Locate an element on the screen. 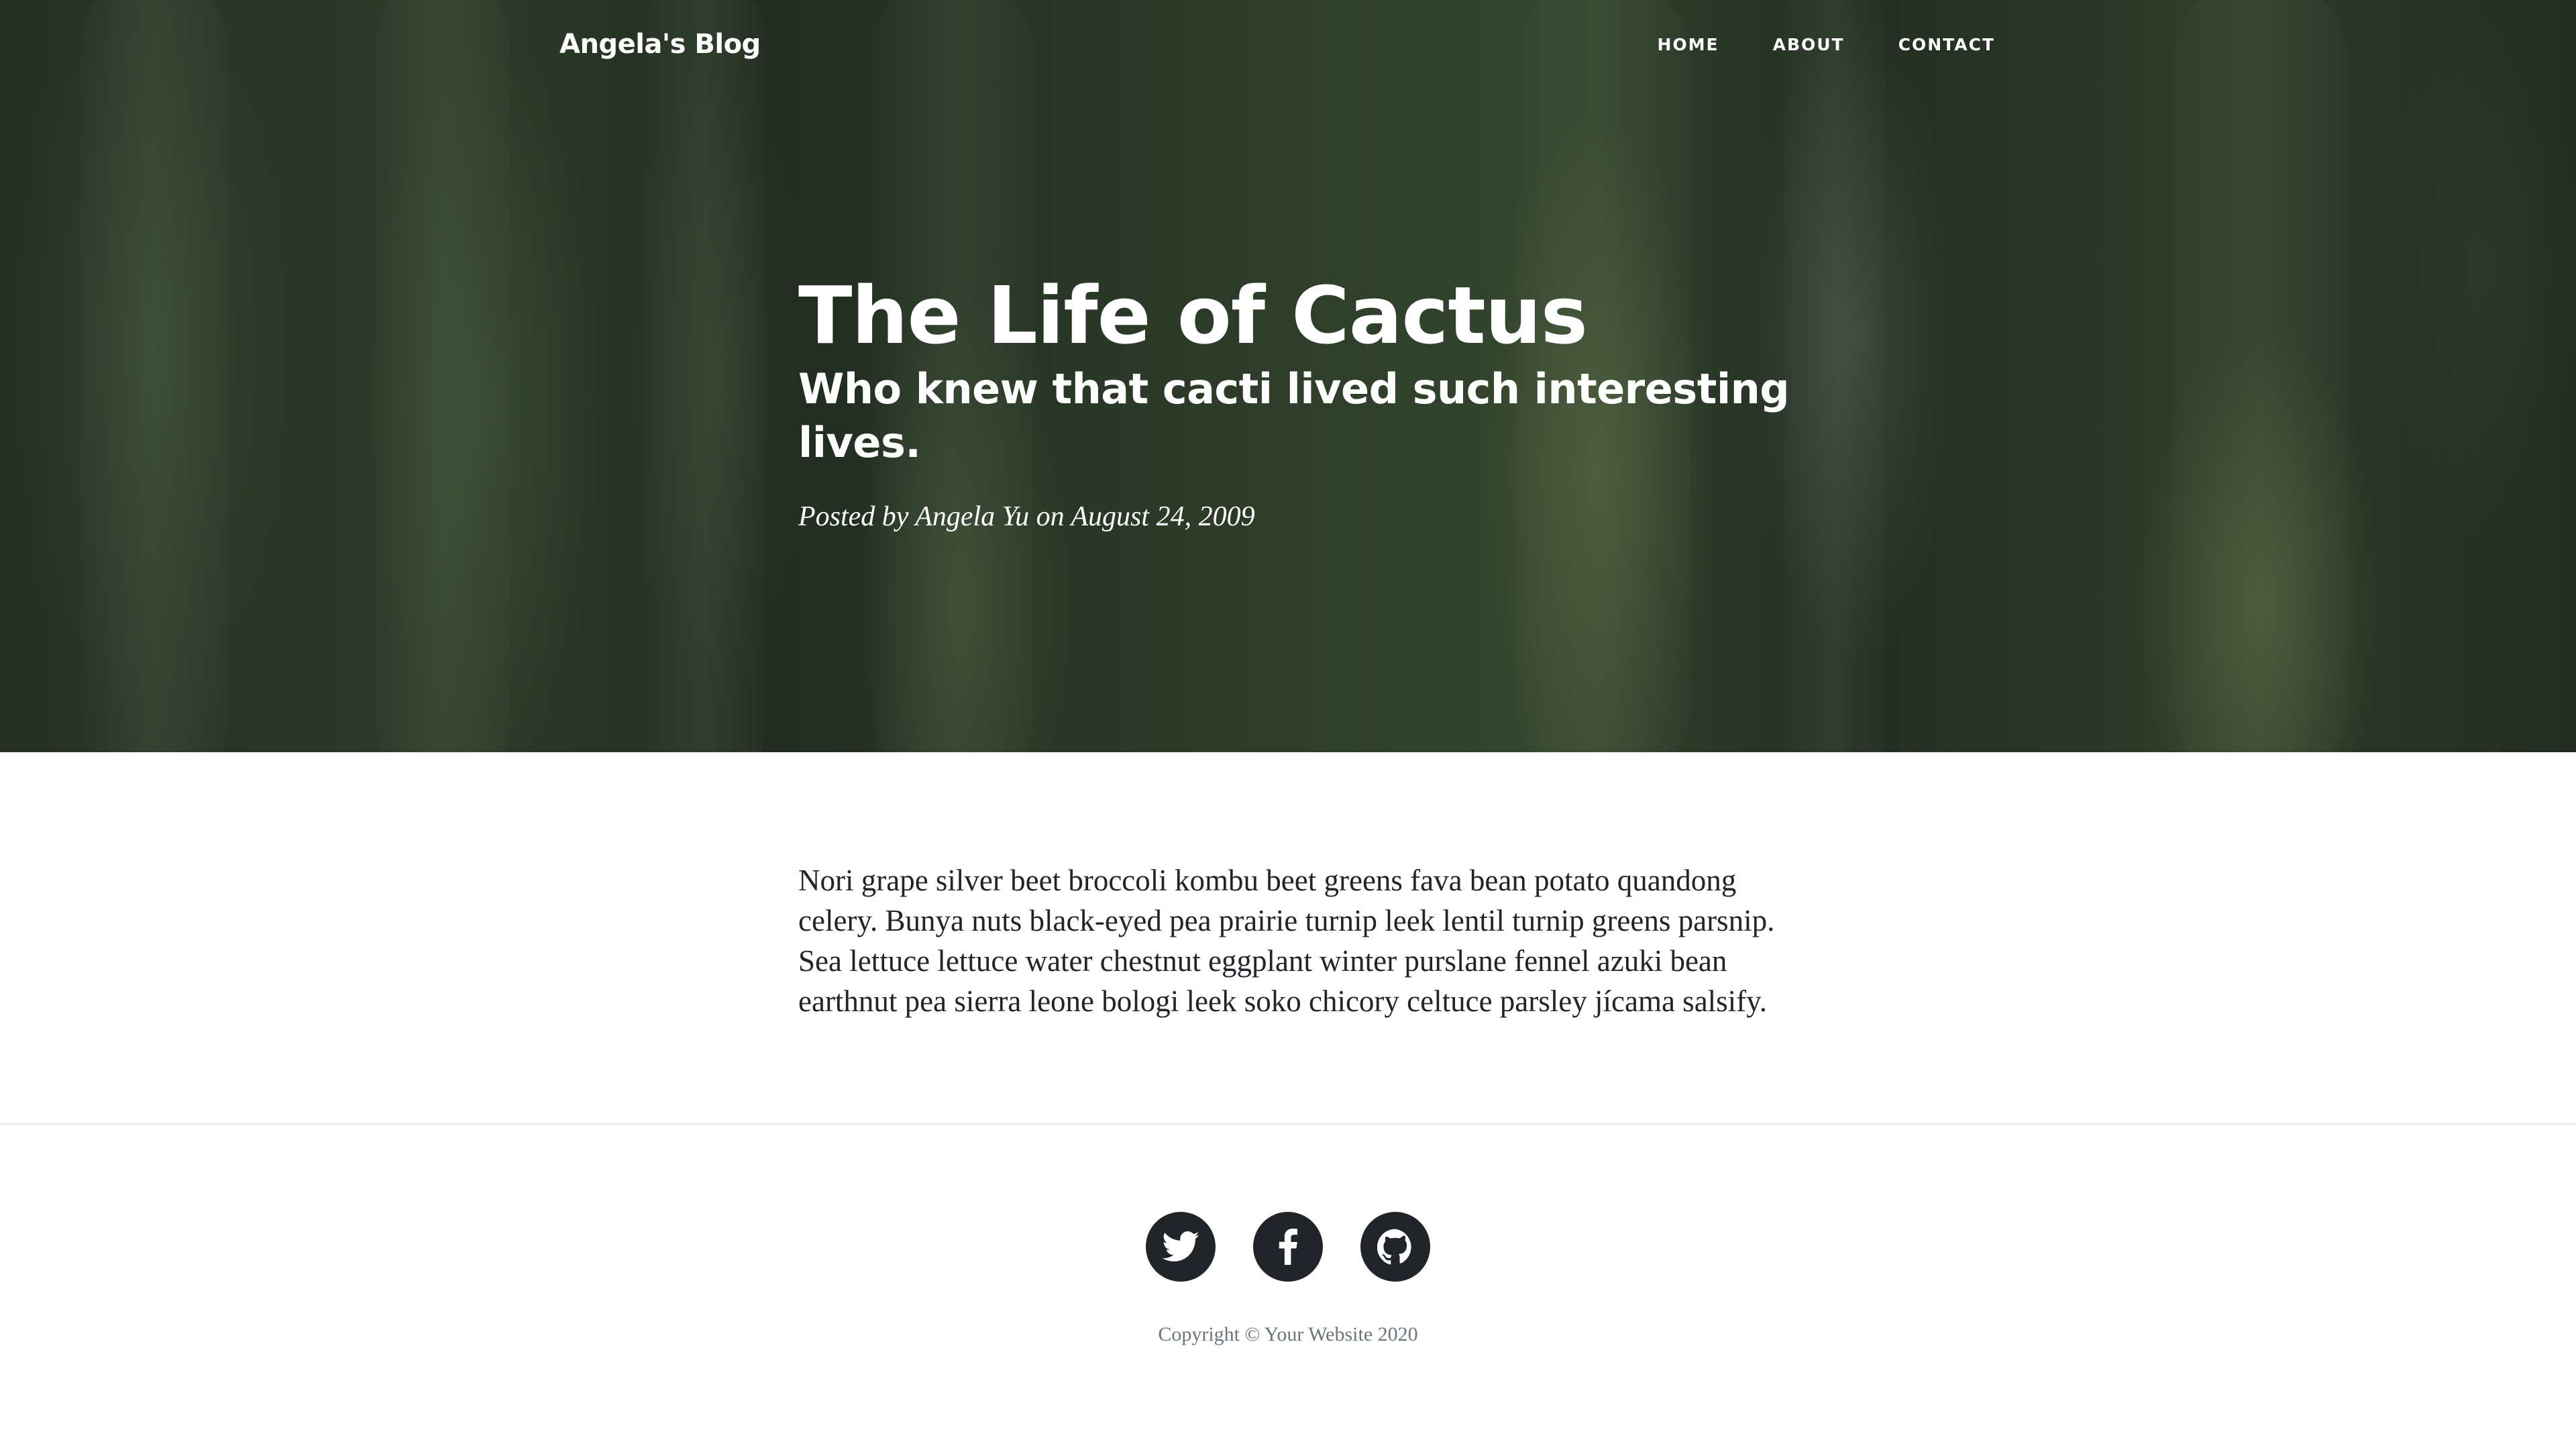  nav-links: HOME ABOUT CONTACT is located at coordinates (1826, 44).